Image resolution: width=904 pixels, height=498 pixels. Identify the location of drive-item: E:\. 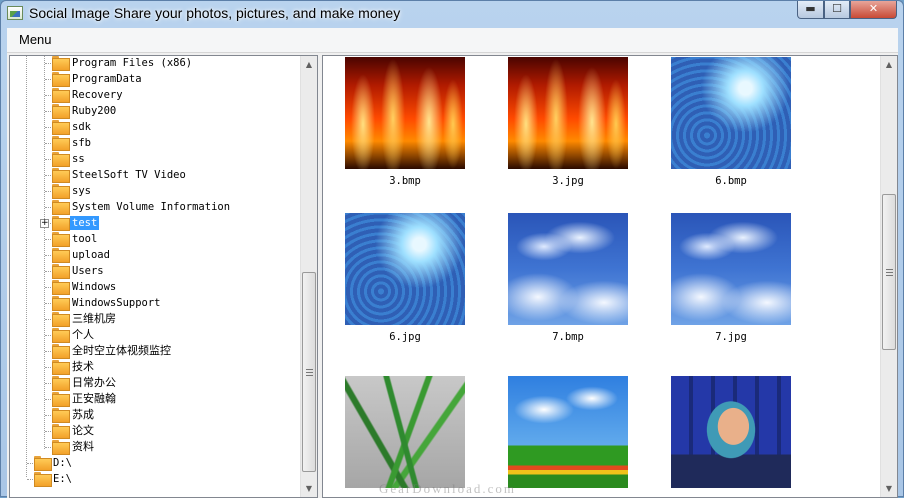
(156, 479).